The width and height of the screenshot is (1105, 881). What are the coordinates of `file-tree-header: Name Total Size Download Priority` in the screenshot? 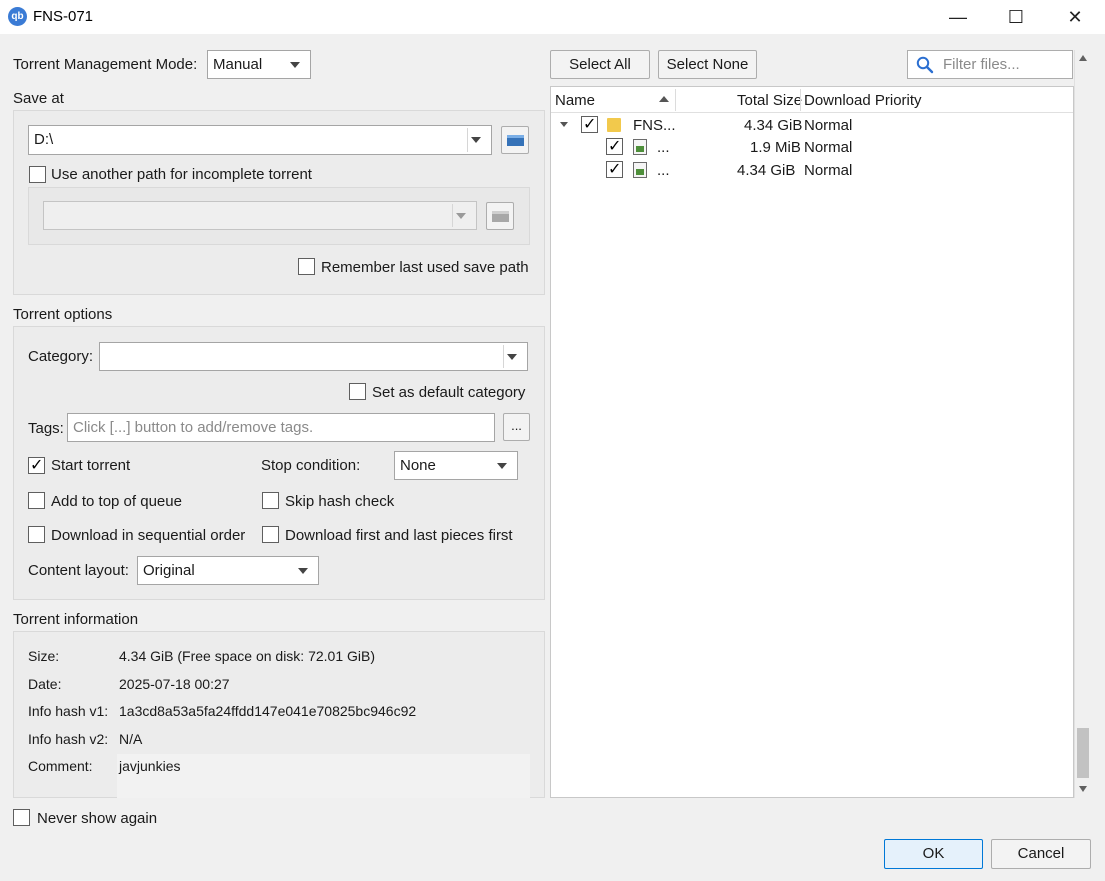 It's located at (812, 100).